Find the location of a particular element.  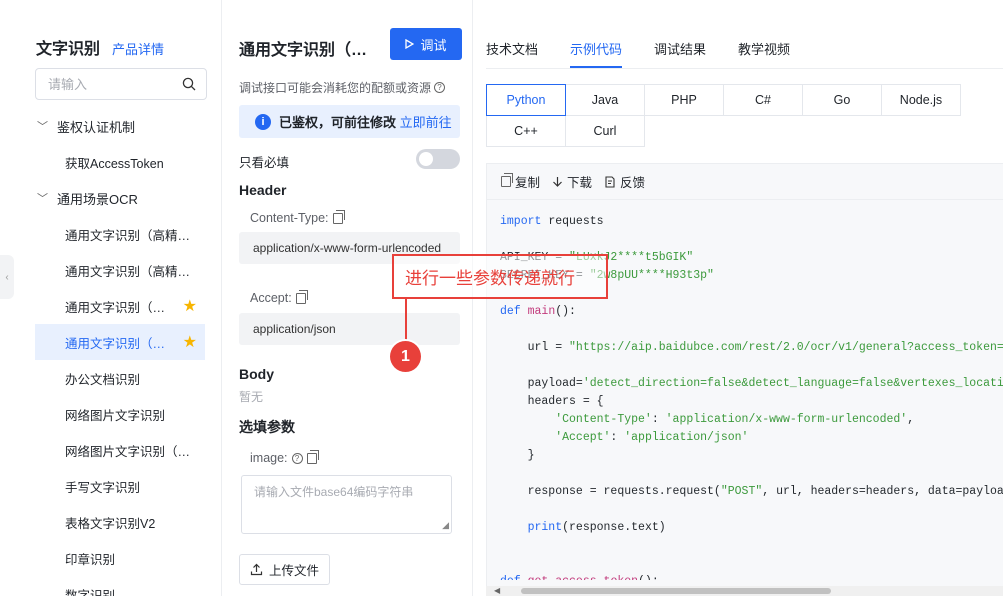

sidebar-item-label: 获取AccessToken is located at coordinates (114, 163).